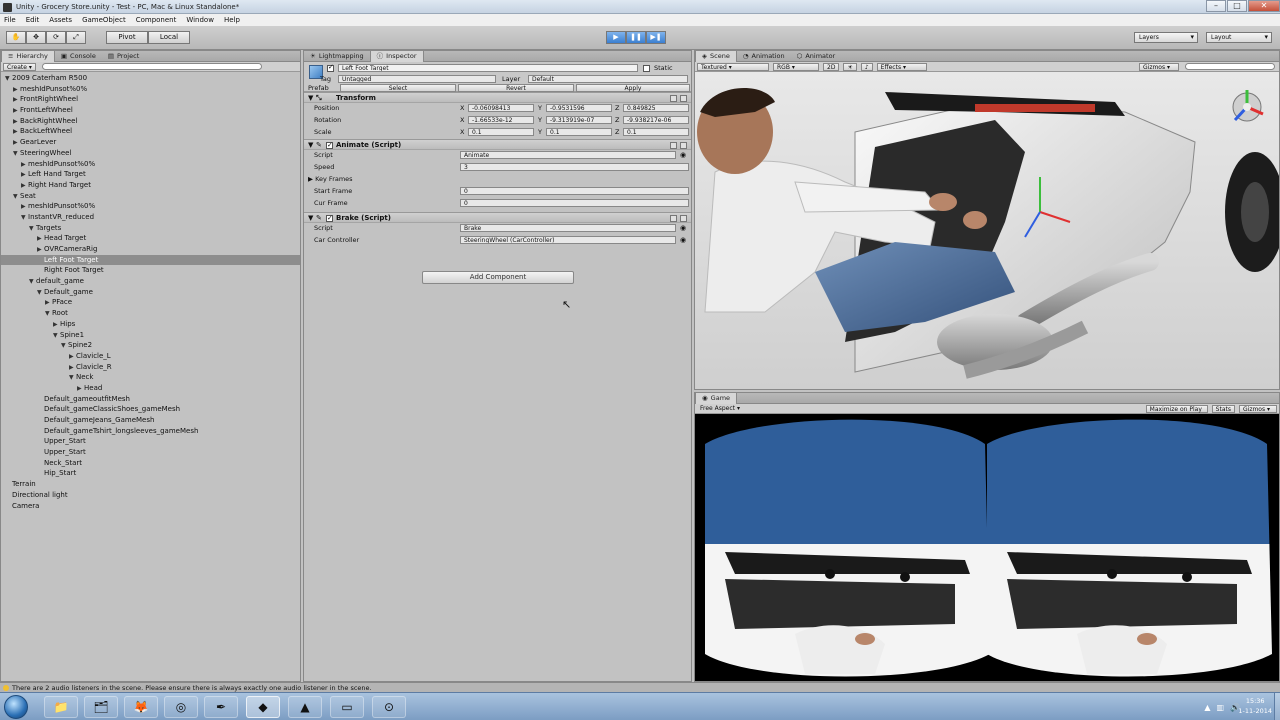 The width and height of the screenshot is (1280, 720). What do you see at coordinates (150, 292) in the screenshot?
I see `hierarchy-item: ▼ Default_game` at bounding box center [150, 292].